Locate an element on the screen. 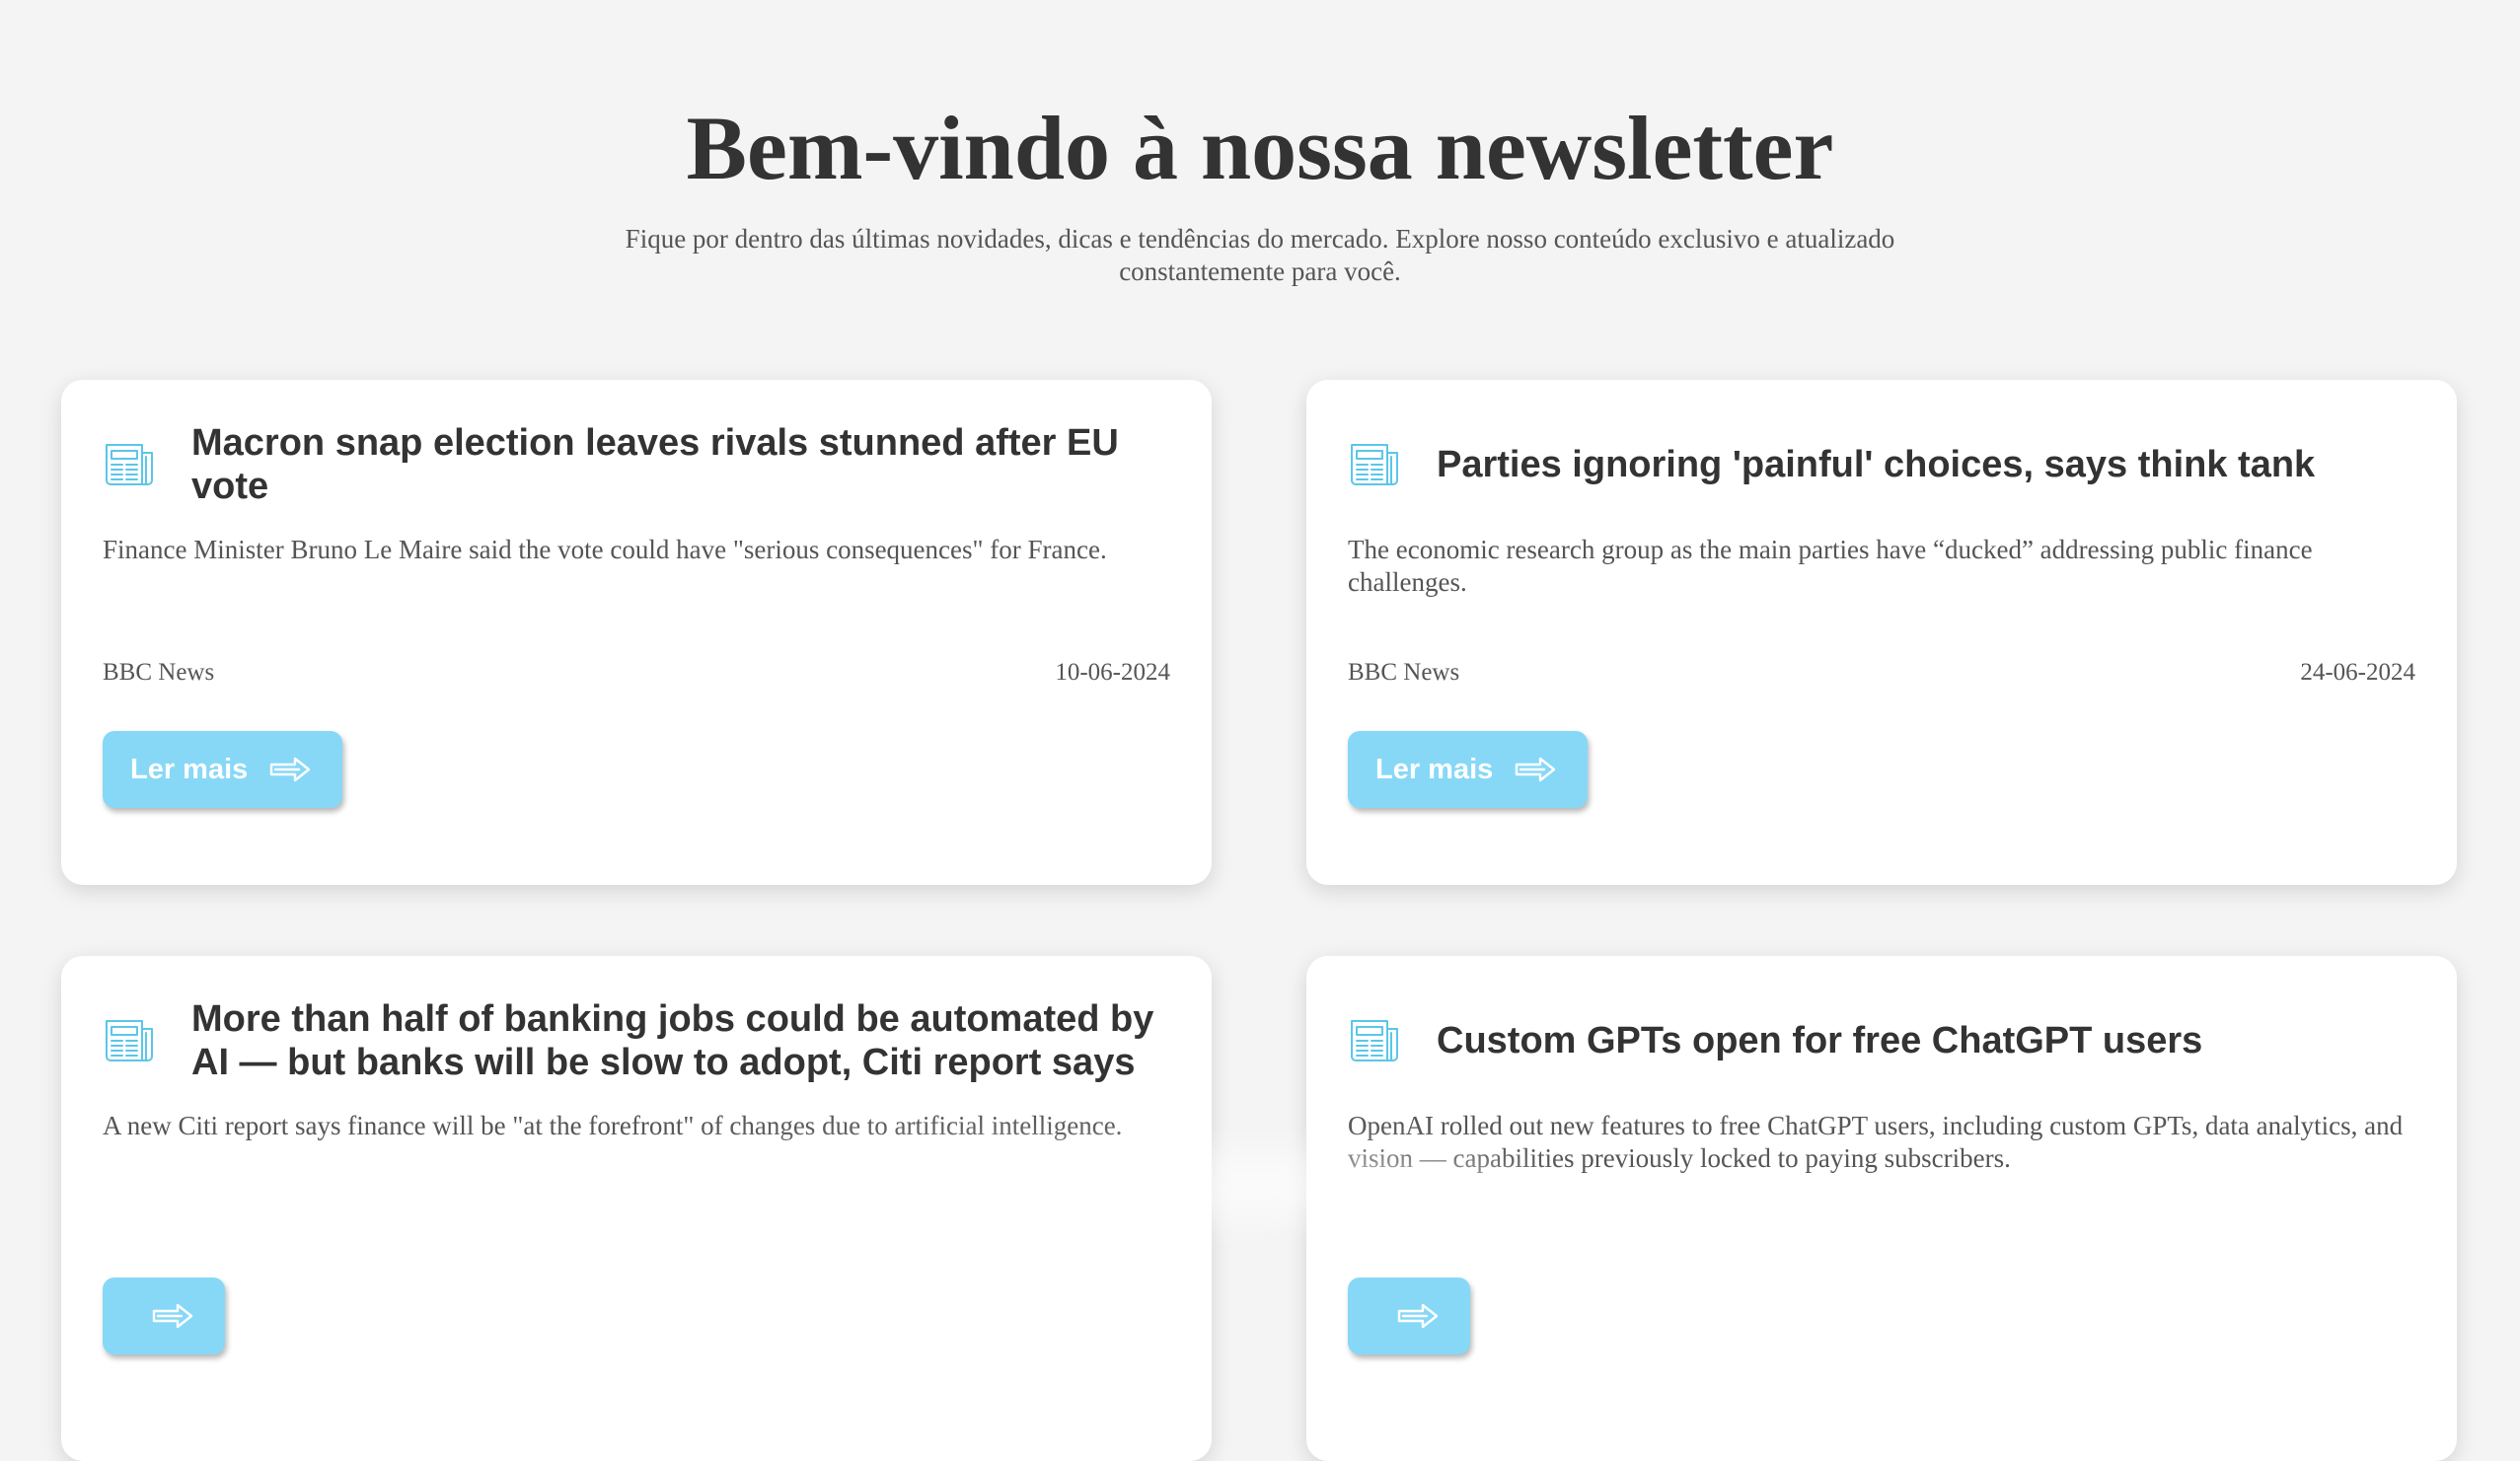 The width and height of the screenshot is (2520, 1461). article-date: 24-06-2024 is located at coordinates (2357, 673).